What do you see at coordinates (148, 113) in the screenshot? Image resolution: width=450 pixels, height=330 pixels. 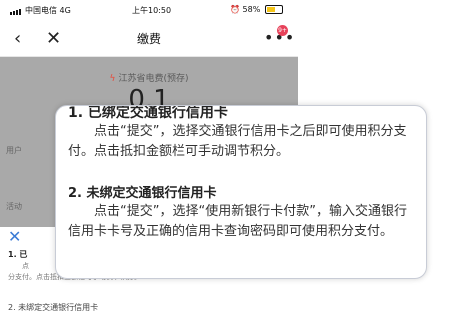 I see `callout-heading-1: 1. 已绑定交通银行信用卡` at bounding box center [148, 113].